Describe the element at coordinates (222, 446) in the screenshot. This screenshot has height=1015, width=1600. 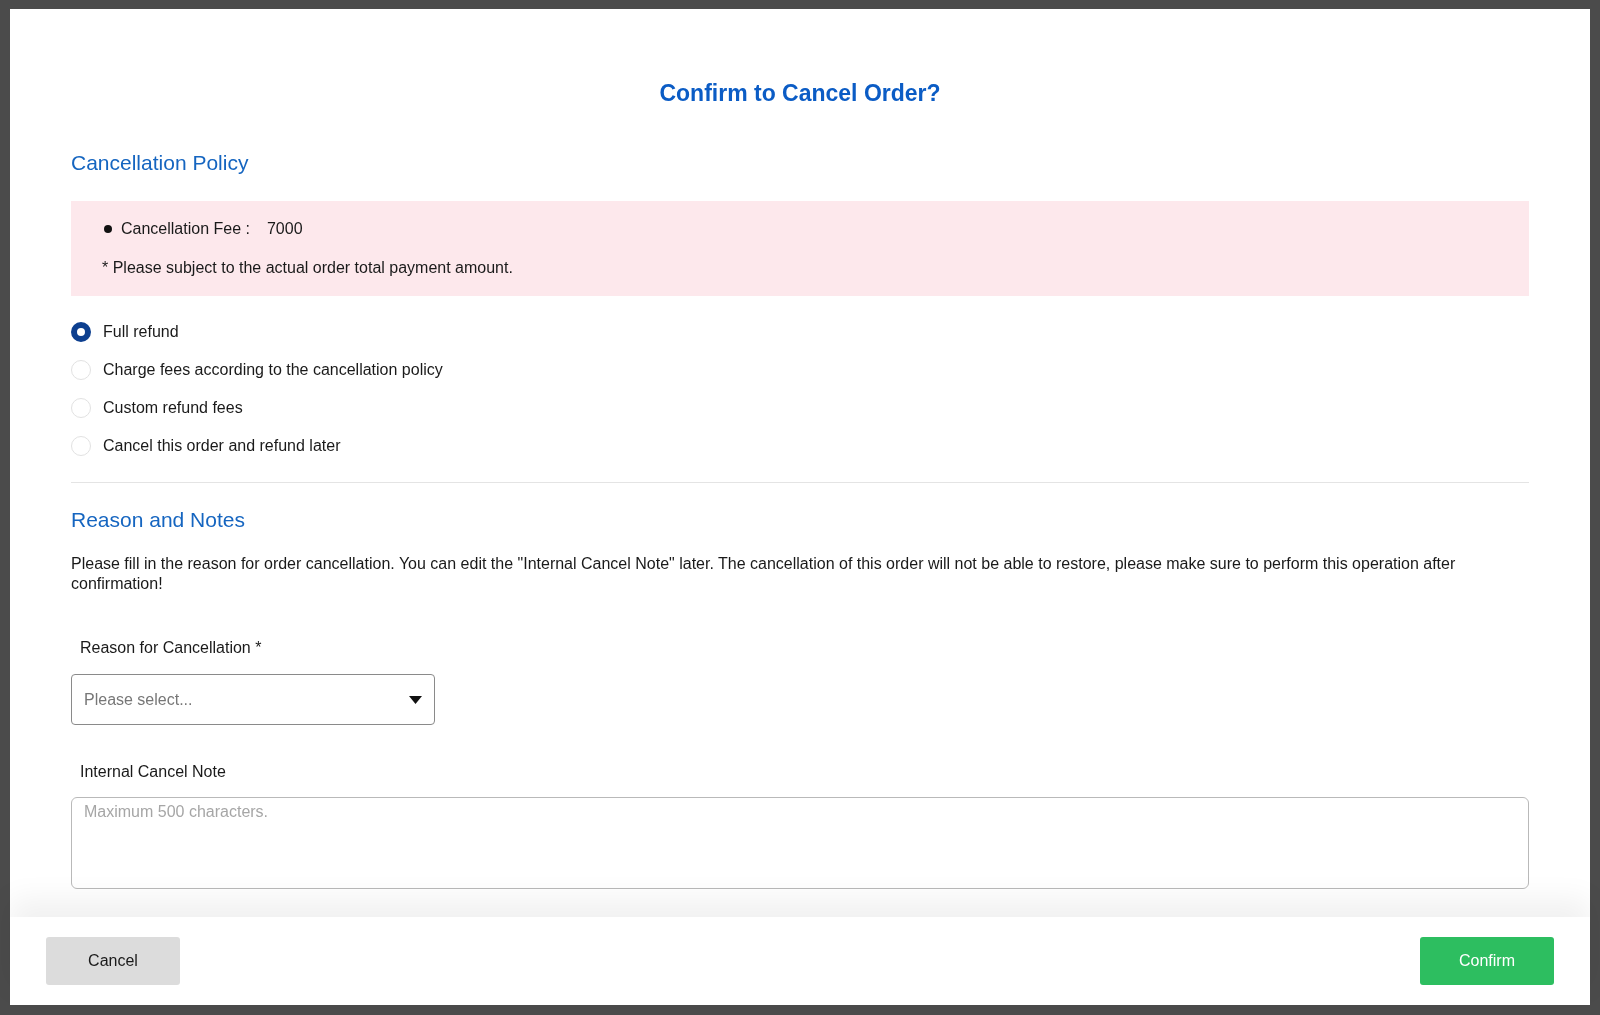
I see `radio-label: Cancel this order and refund later` at that location.